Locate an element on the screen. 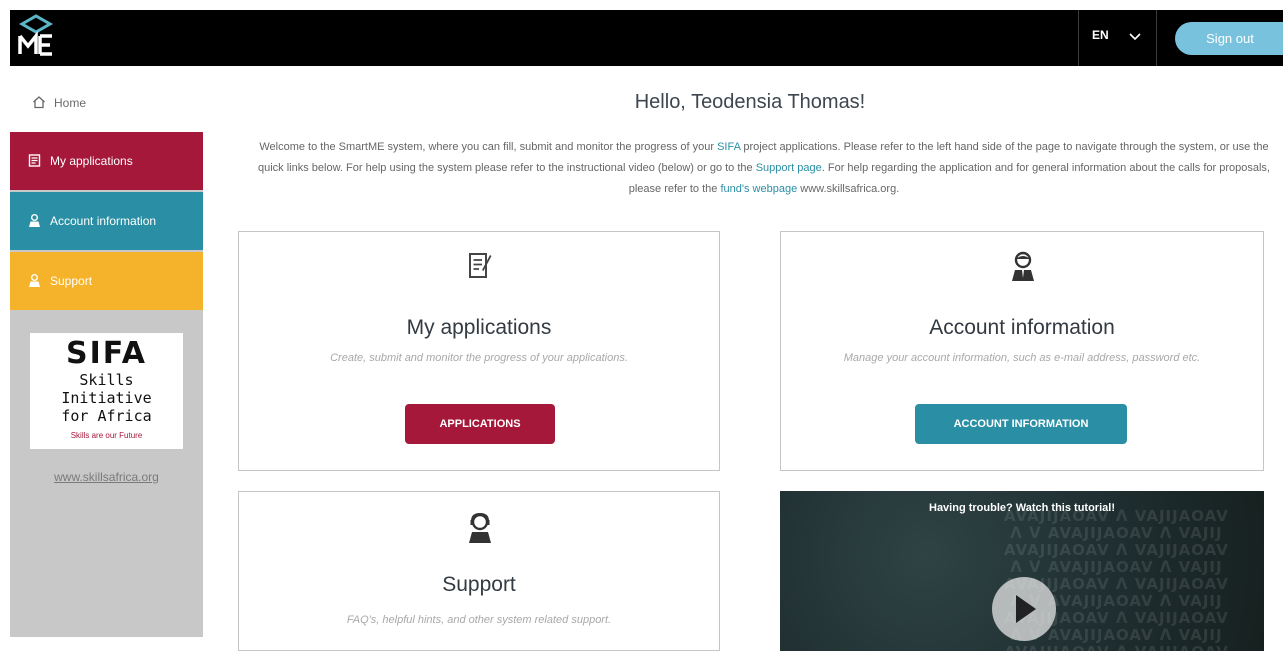 Image resolution: width=1283 pixels, height=651 pixels. sidebar-item-label: Support is located at coordinates (71, 281).